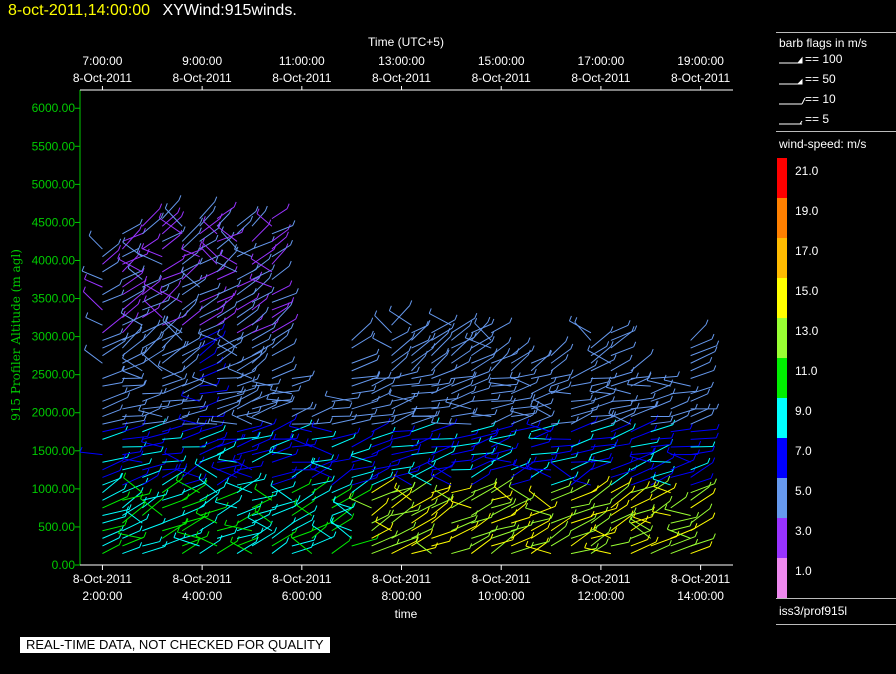 The height and width of the screenshot is (674, 896). What do you see at coordinates (807, 251) in the screenshot?
I see `speed-swatch-label: 17.0` at bounding box center [807, 251].